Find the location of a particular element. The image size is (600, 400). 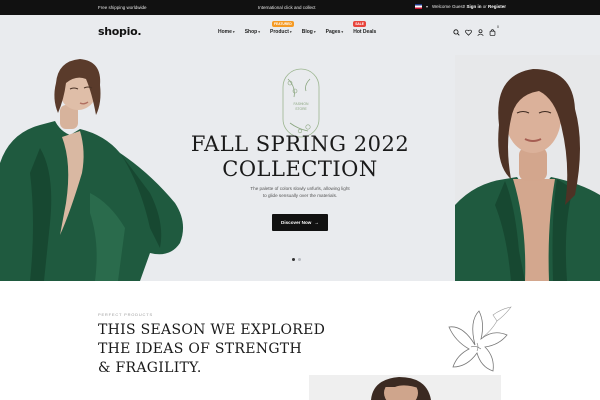

sale-badge: SALE is located at coordinates (359, 24).